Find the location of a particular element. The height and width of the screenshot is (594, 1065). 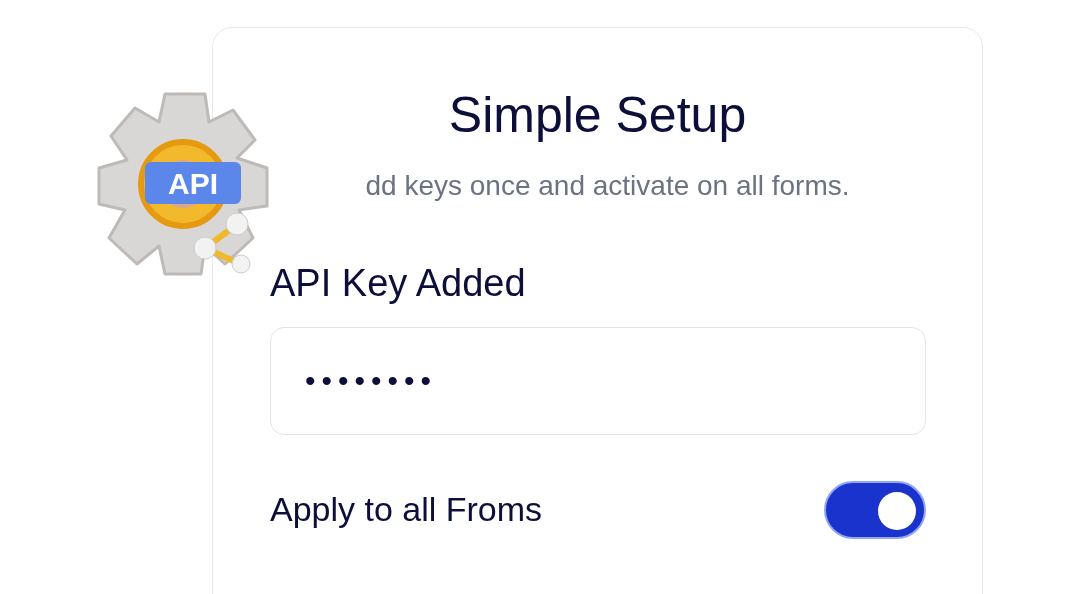

card-subtitle: dd keys once and activate on all forms. is located at coordinates (607, 186).